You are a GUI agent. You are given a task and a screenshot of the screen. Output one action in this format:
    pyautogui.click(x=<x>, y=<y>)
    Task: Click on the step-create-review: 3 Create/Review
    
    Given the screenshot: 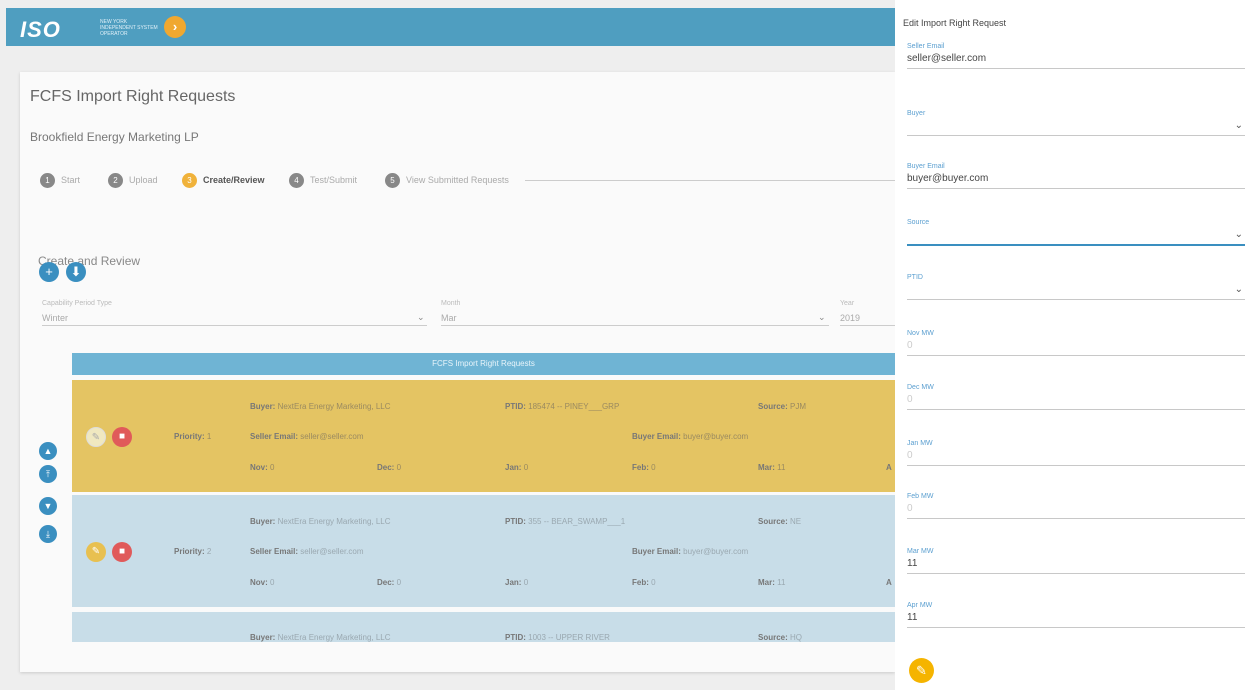 What is the action you would take?
    pyautogui.click(x=223, y=180)
    